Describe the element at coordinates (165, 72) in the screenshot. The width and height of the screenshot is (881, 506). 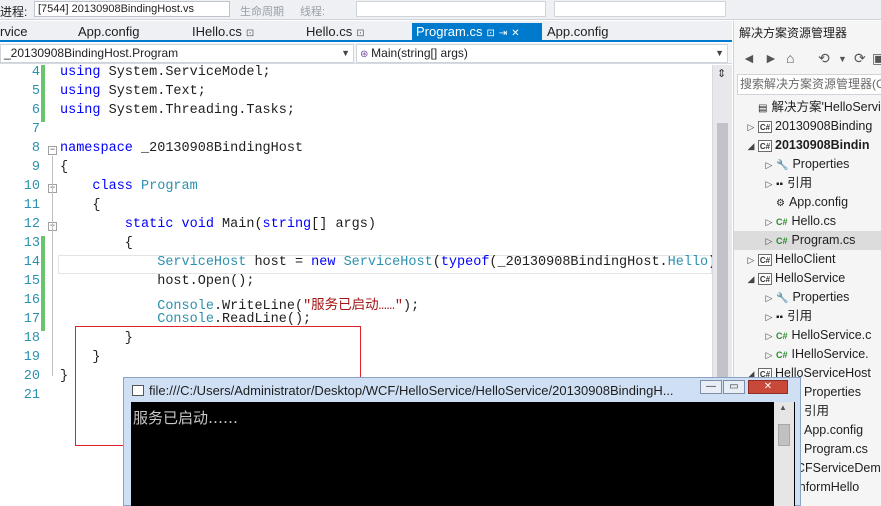
I see `code-line: using System.ServiceModel;` at that location.